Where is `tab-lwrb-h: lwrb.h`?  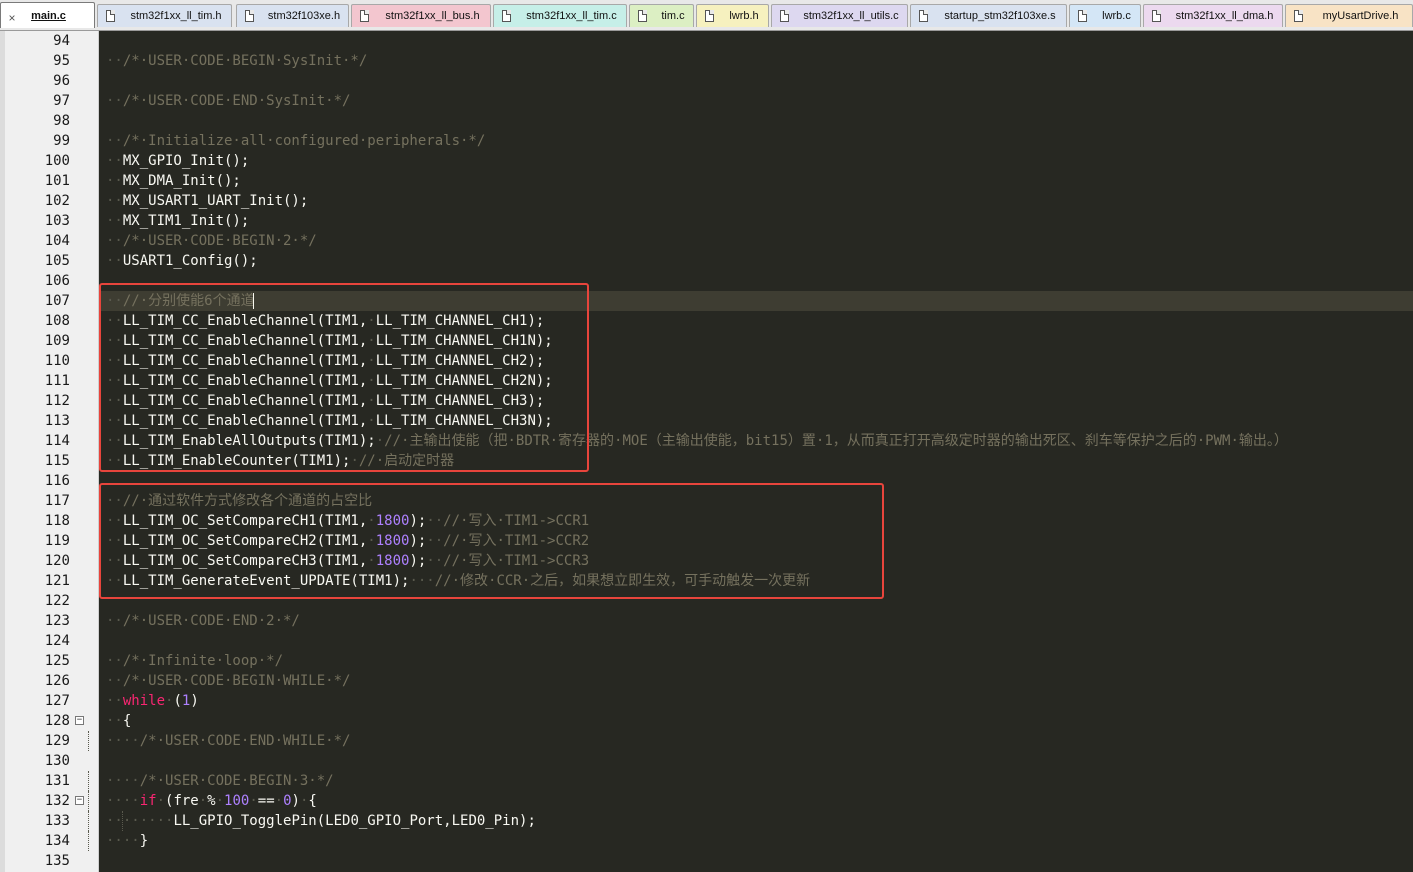 tab-lwrb-h: lwrb.h is located at coordinates (732, 15).